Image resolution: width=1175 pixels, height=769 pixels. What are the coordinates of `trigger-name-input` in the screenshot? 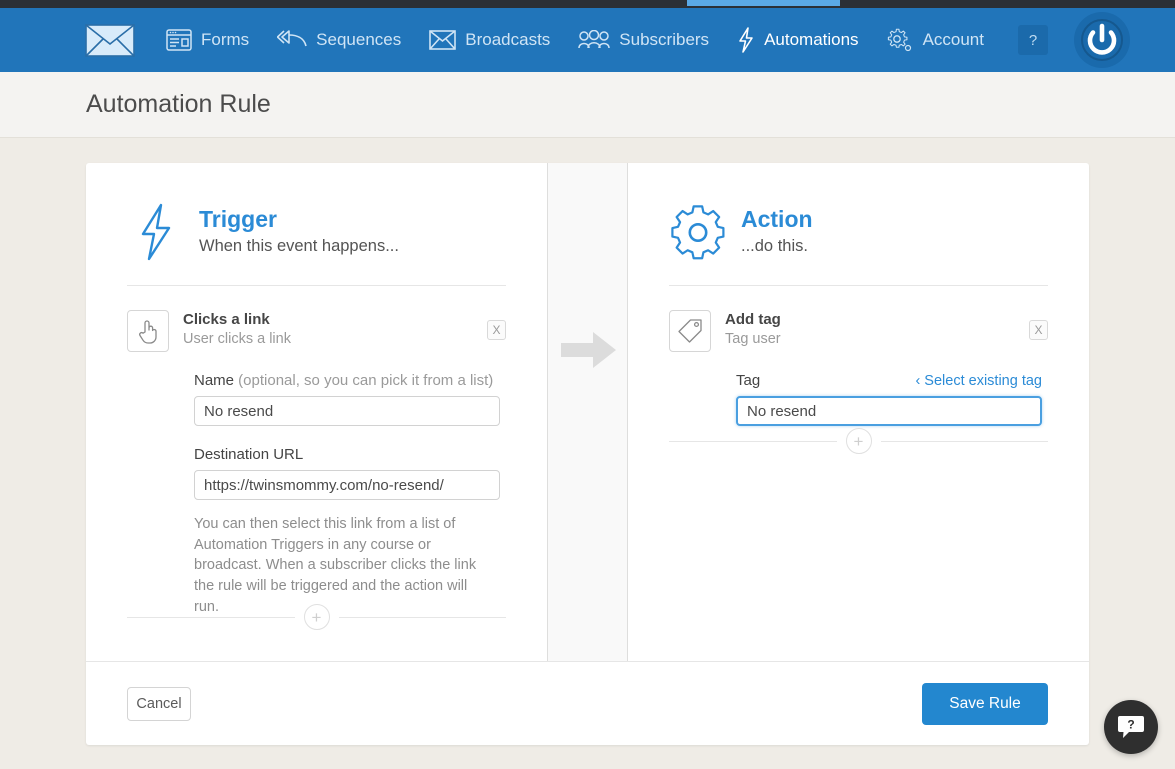 It's located at (347, 411).